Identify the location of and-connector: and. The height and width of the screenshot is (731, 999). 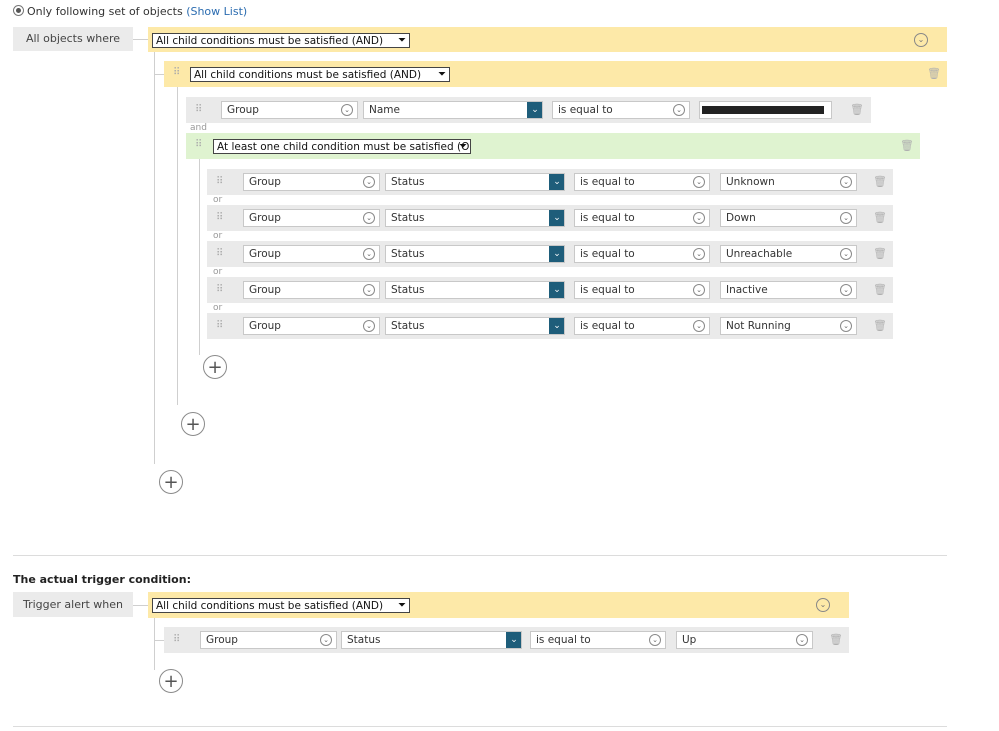
(198, 128).